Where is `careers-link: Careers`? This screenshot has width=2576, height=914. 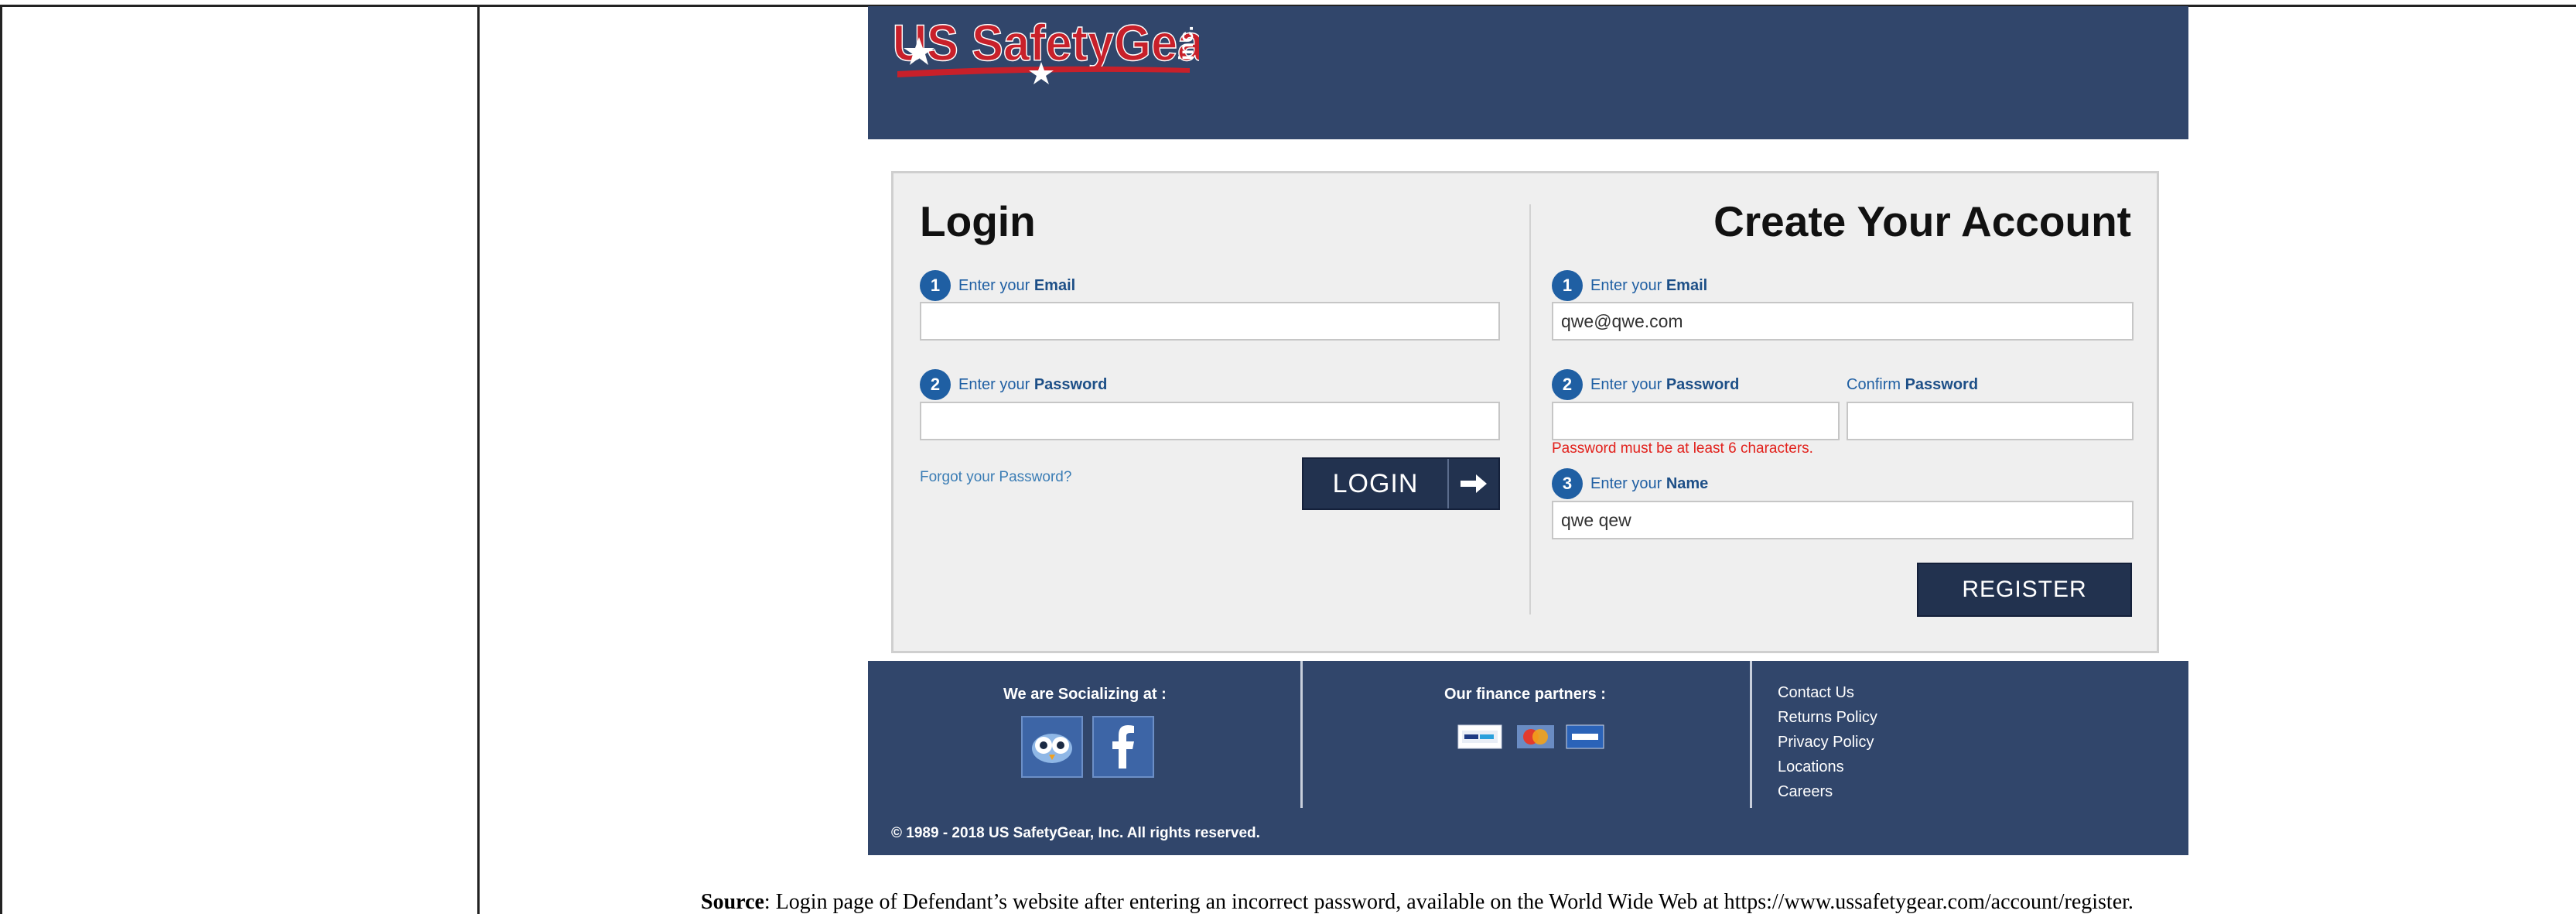 careers-link: Careers is located at coordinates (1828, 792).